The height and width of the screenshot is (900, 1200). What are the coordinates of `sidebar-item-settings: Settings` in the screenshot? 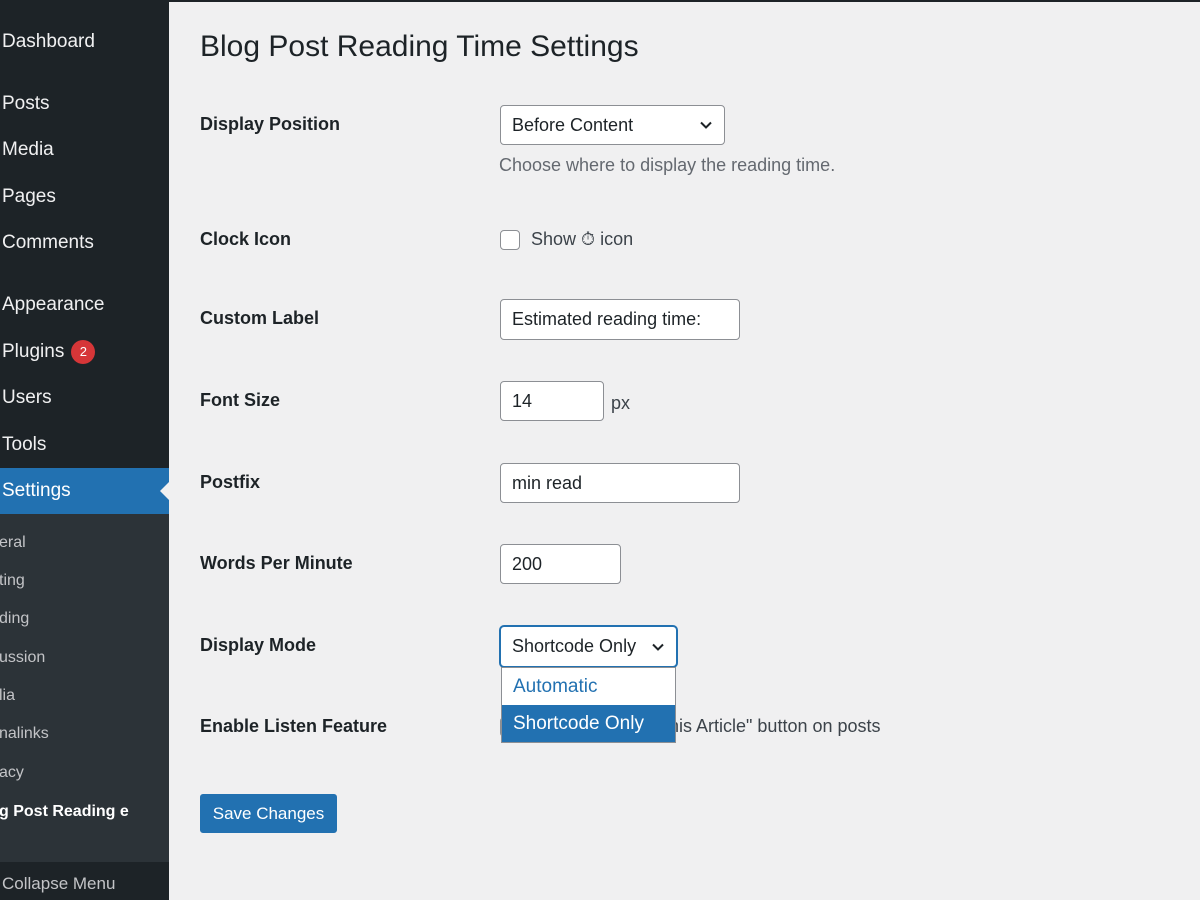 It's located at (84, 491).